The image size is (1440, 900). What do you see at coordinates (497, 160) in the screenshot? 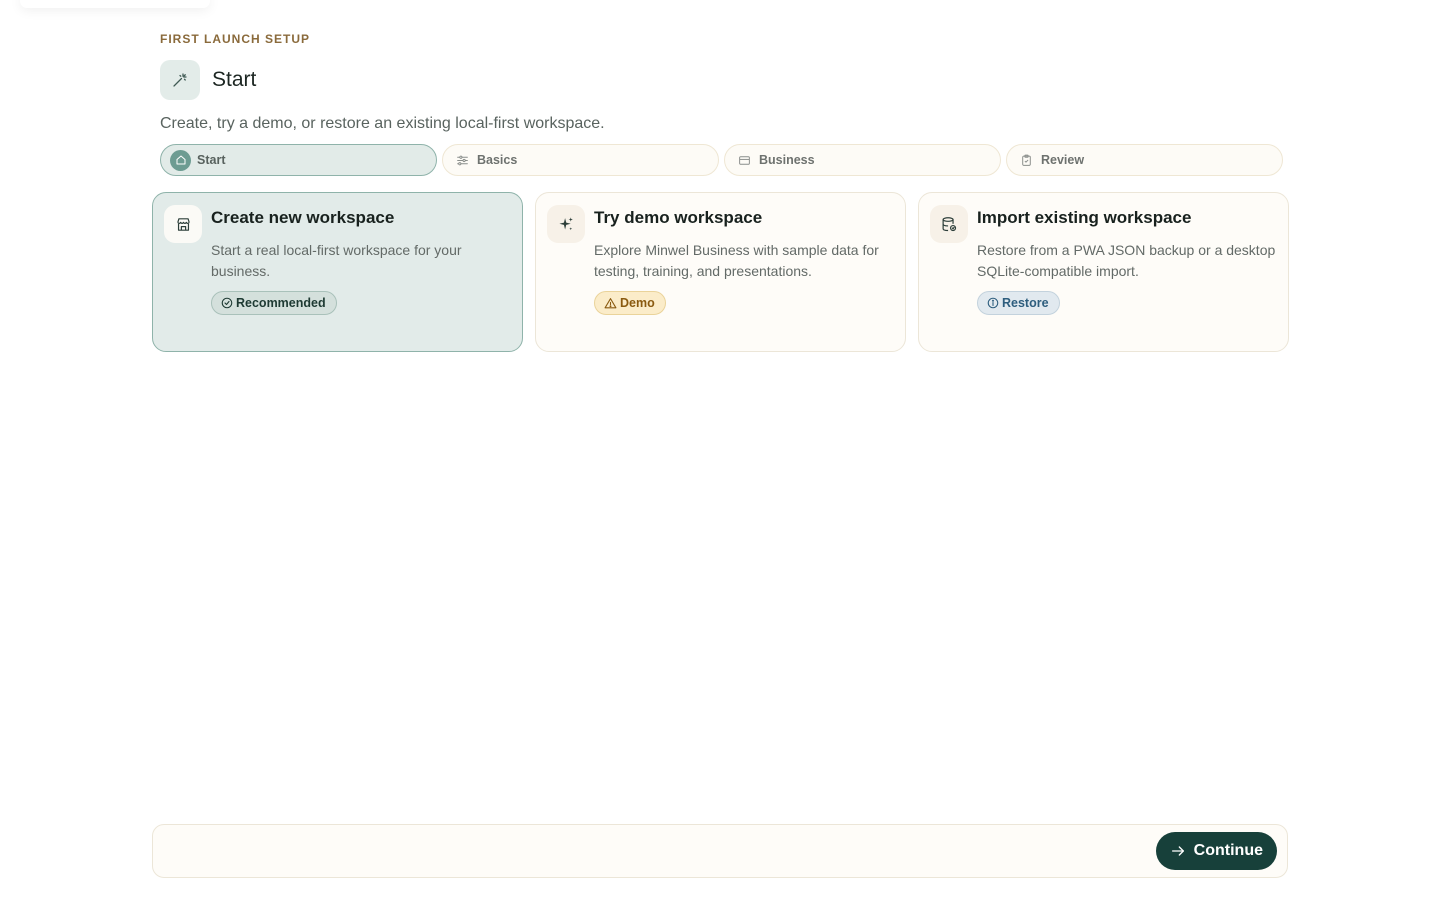
I see `step-label: Basics` at bounding box center [497, 160].